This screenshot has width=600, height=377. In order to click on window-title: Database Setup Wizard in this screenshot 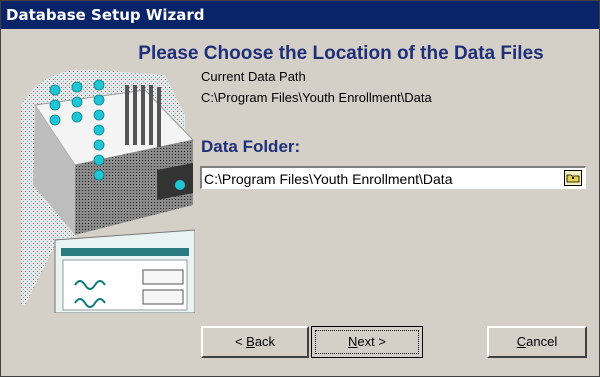, I will do `click(105, 15)`.